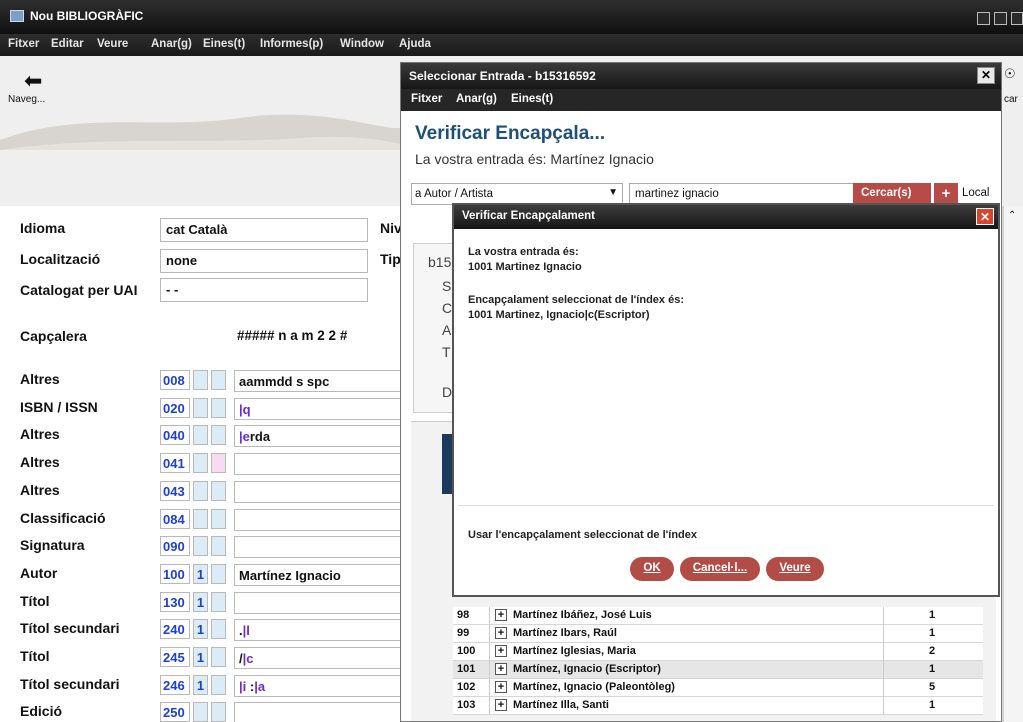 This screenshot has height=722, width=1023. Describe the element at coordinates (175, 574) in the screenshot. I see `marc-tag-field: 100` at that location.